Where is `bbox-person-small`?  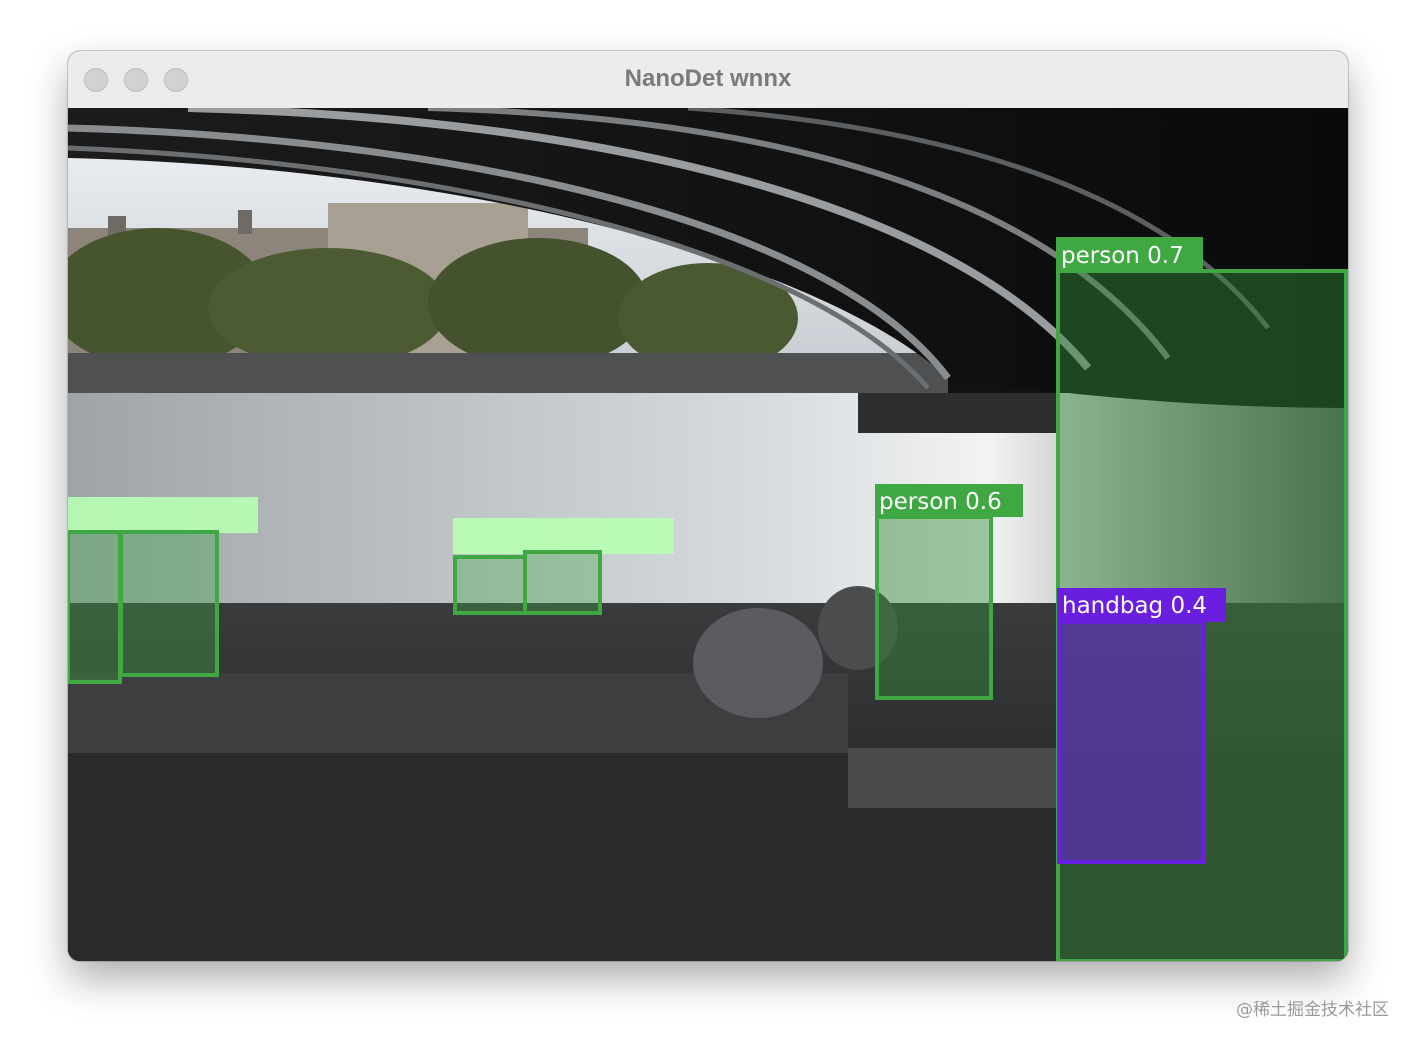
bbox-person-small is located at coordinates (934, 607).